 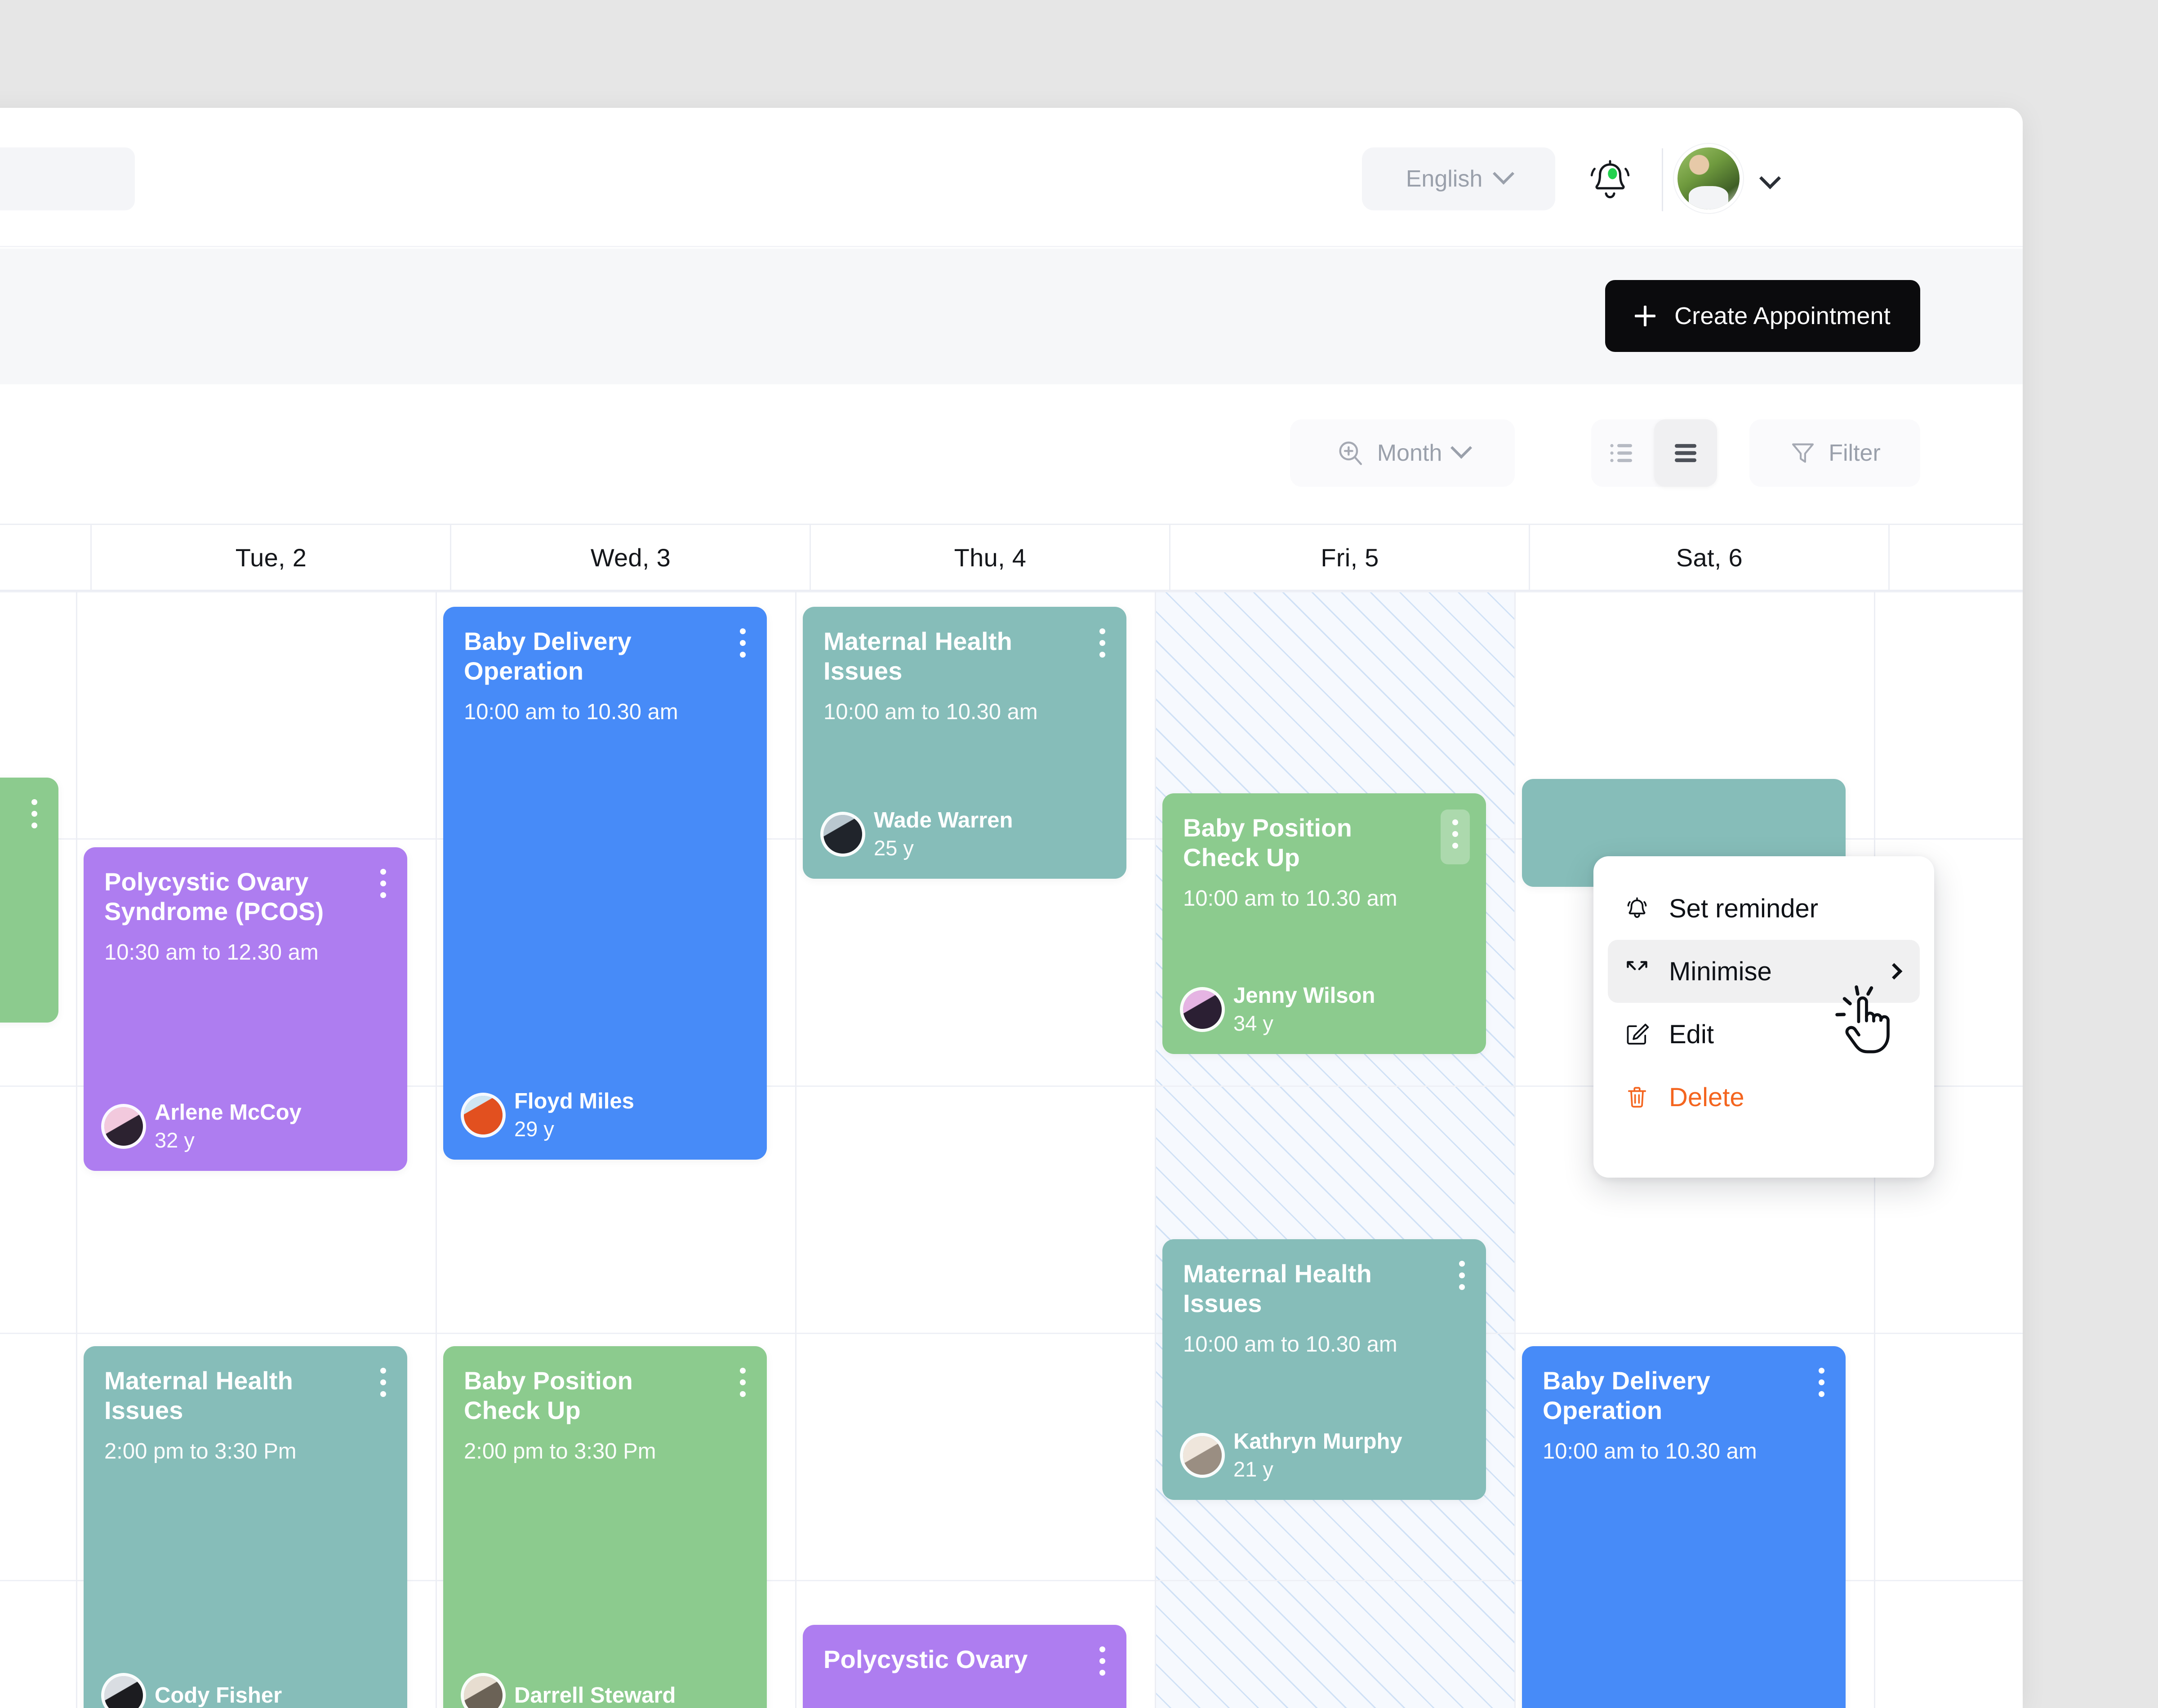 I want to click on day-column-1: 0 am ssell, so click(x=38, y=1149).